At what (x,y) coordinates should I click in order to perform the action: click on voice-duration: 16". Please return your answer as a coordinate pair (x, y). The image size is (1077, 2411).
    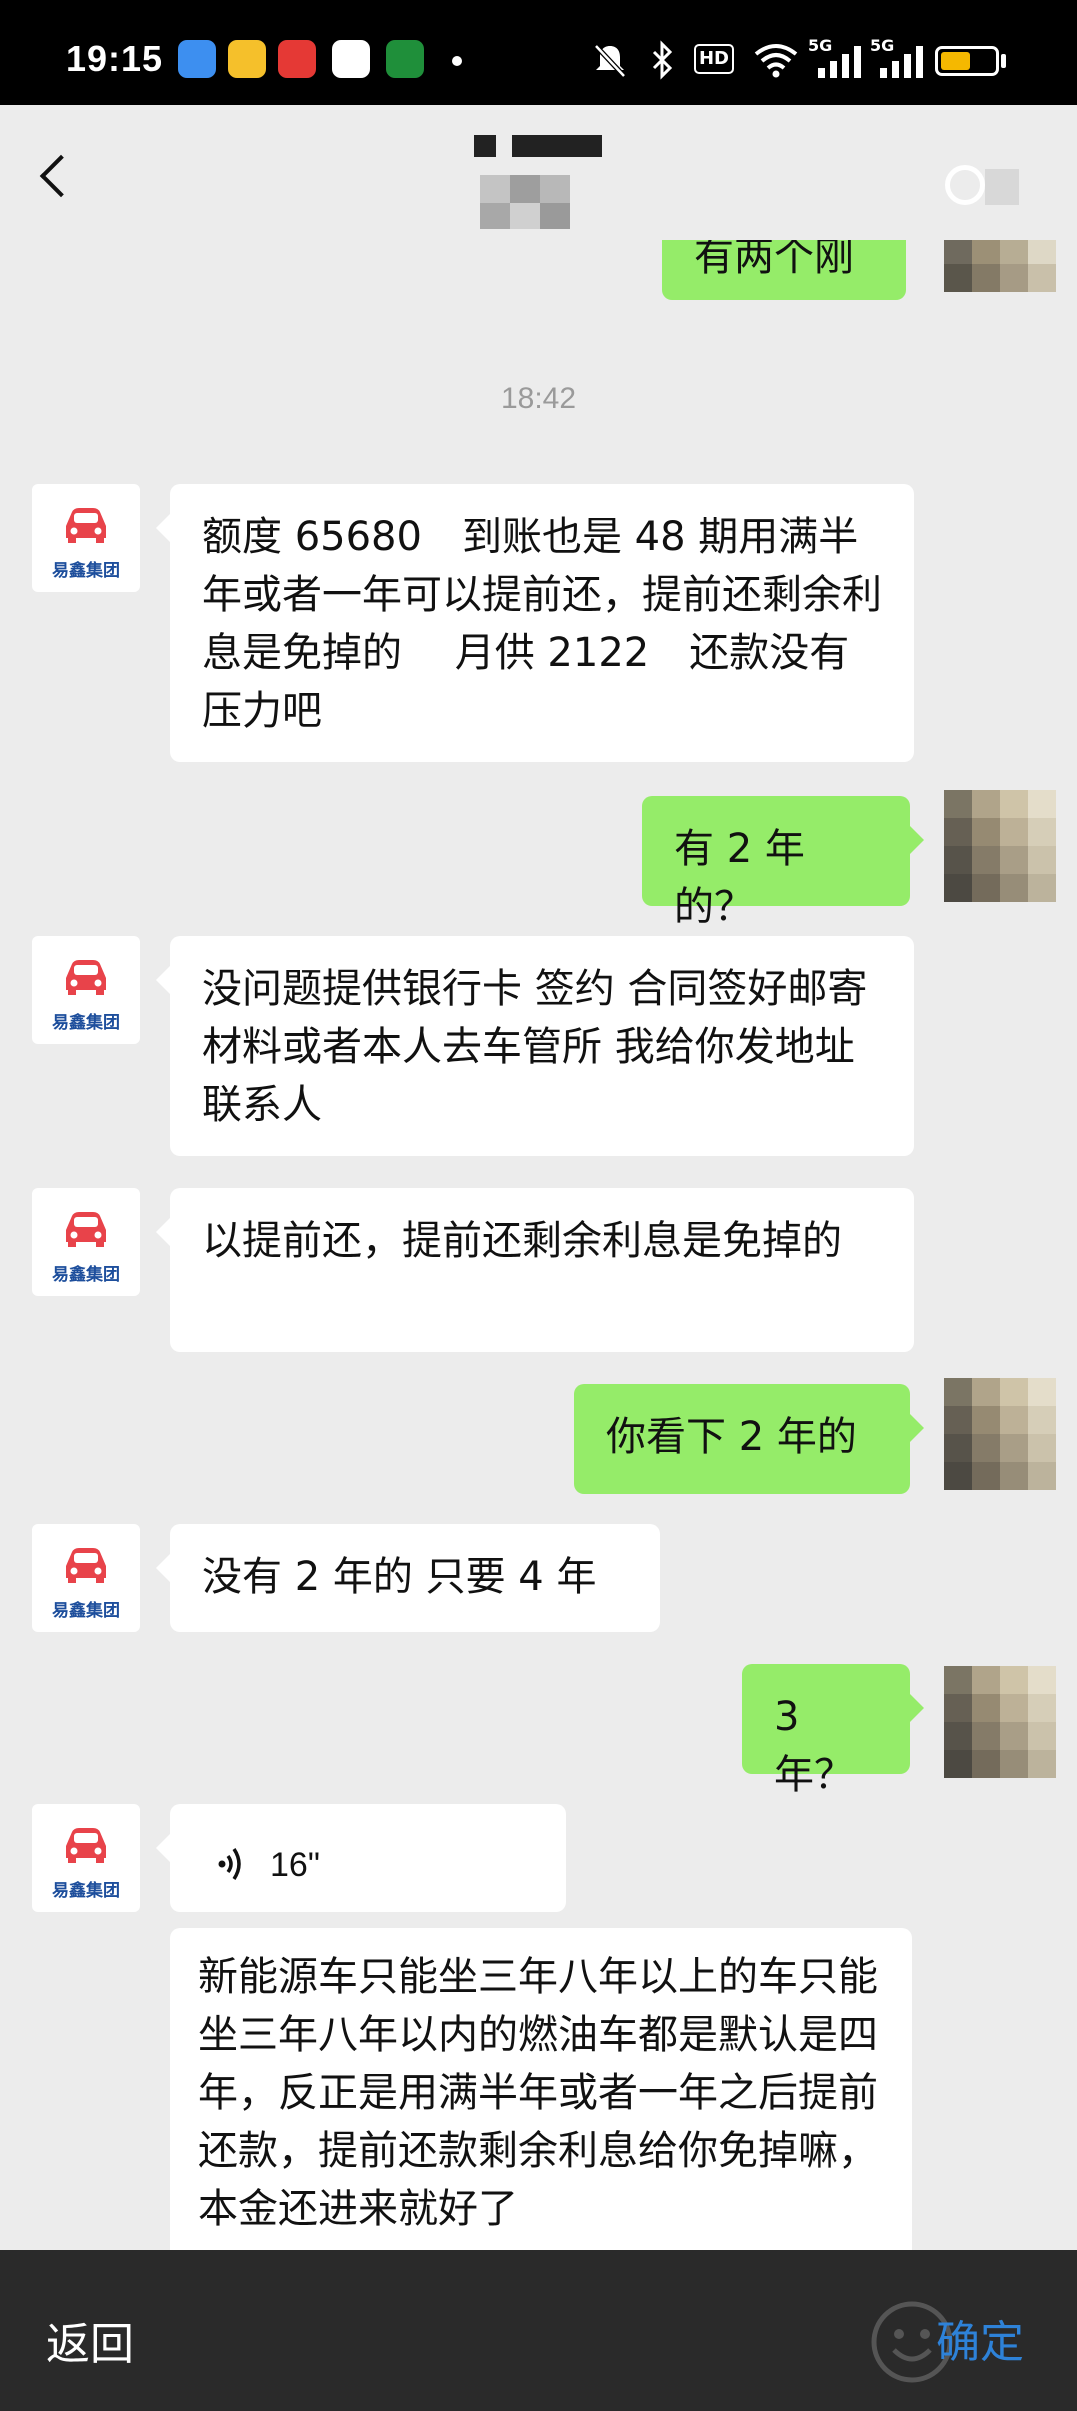
    Looking at the image, I should click on (295, 1865).